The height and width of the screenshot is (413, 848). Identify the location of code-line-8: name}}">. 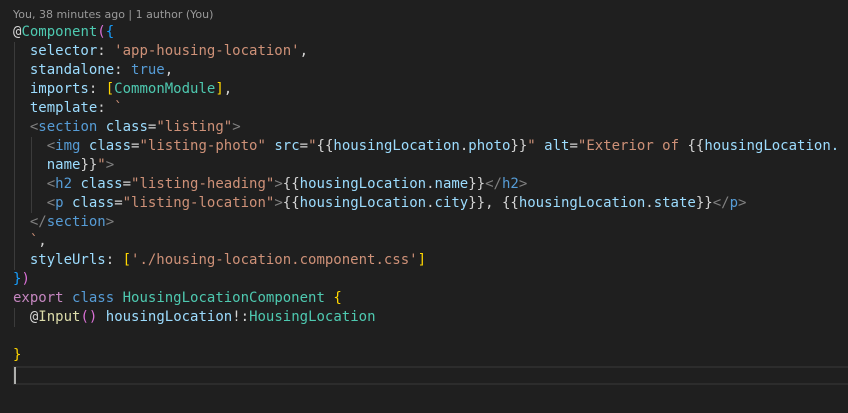
(426, 165).